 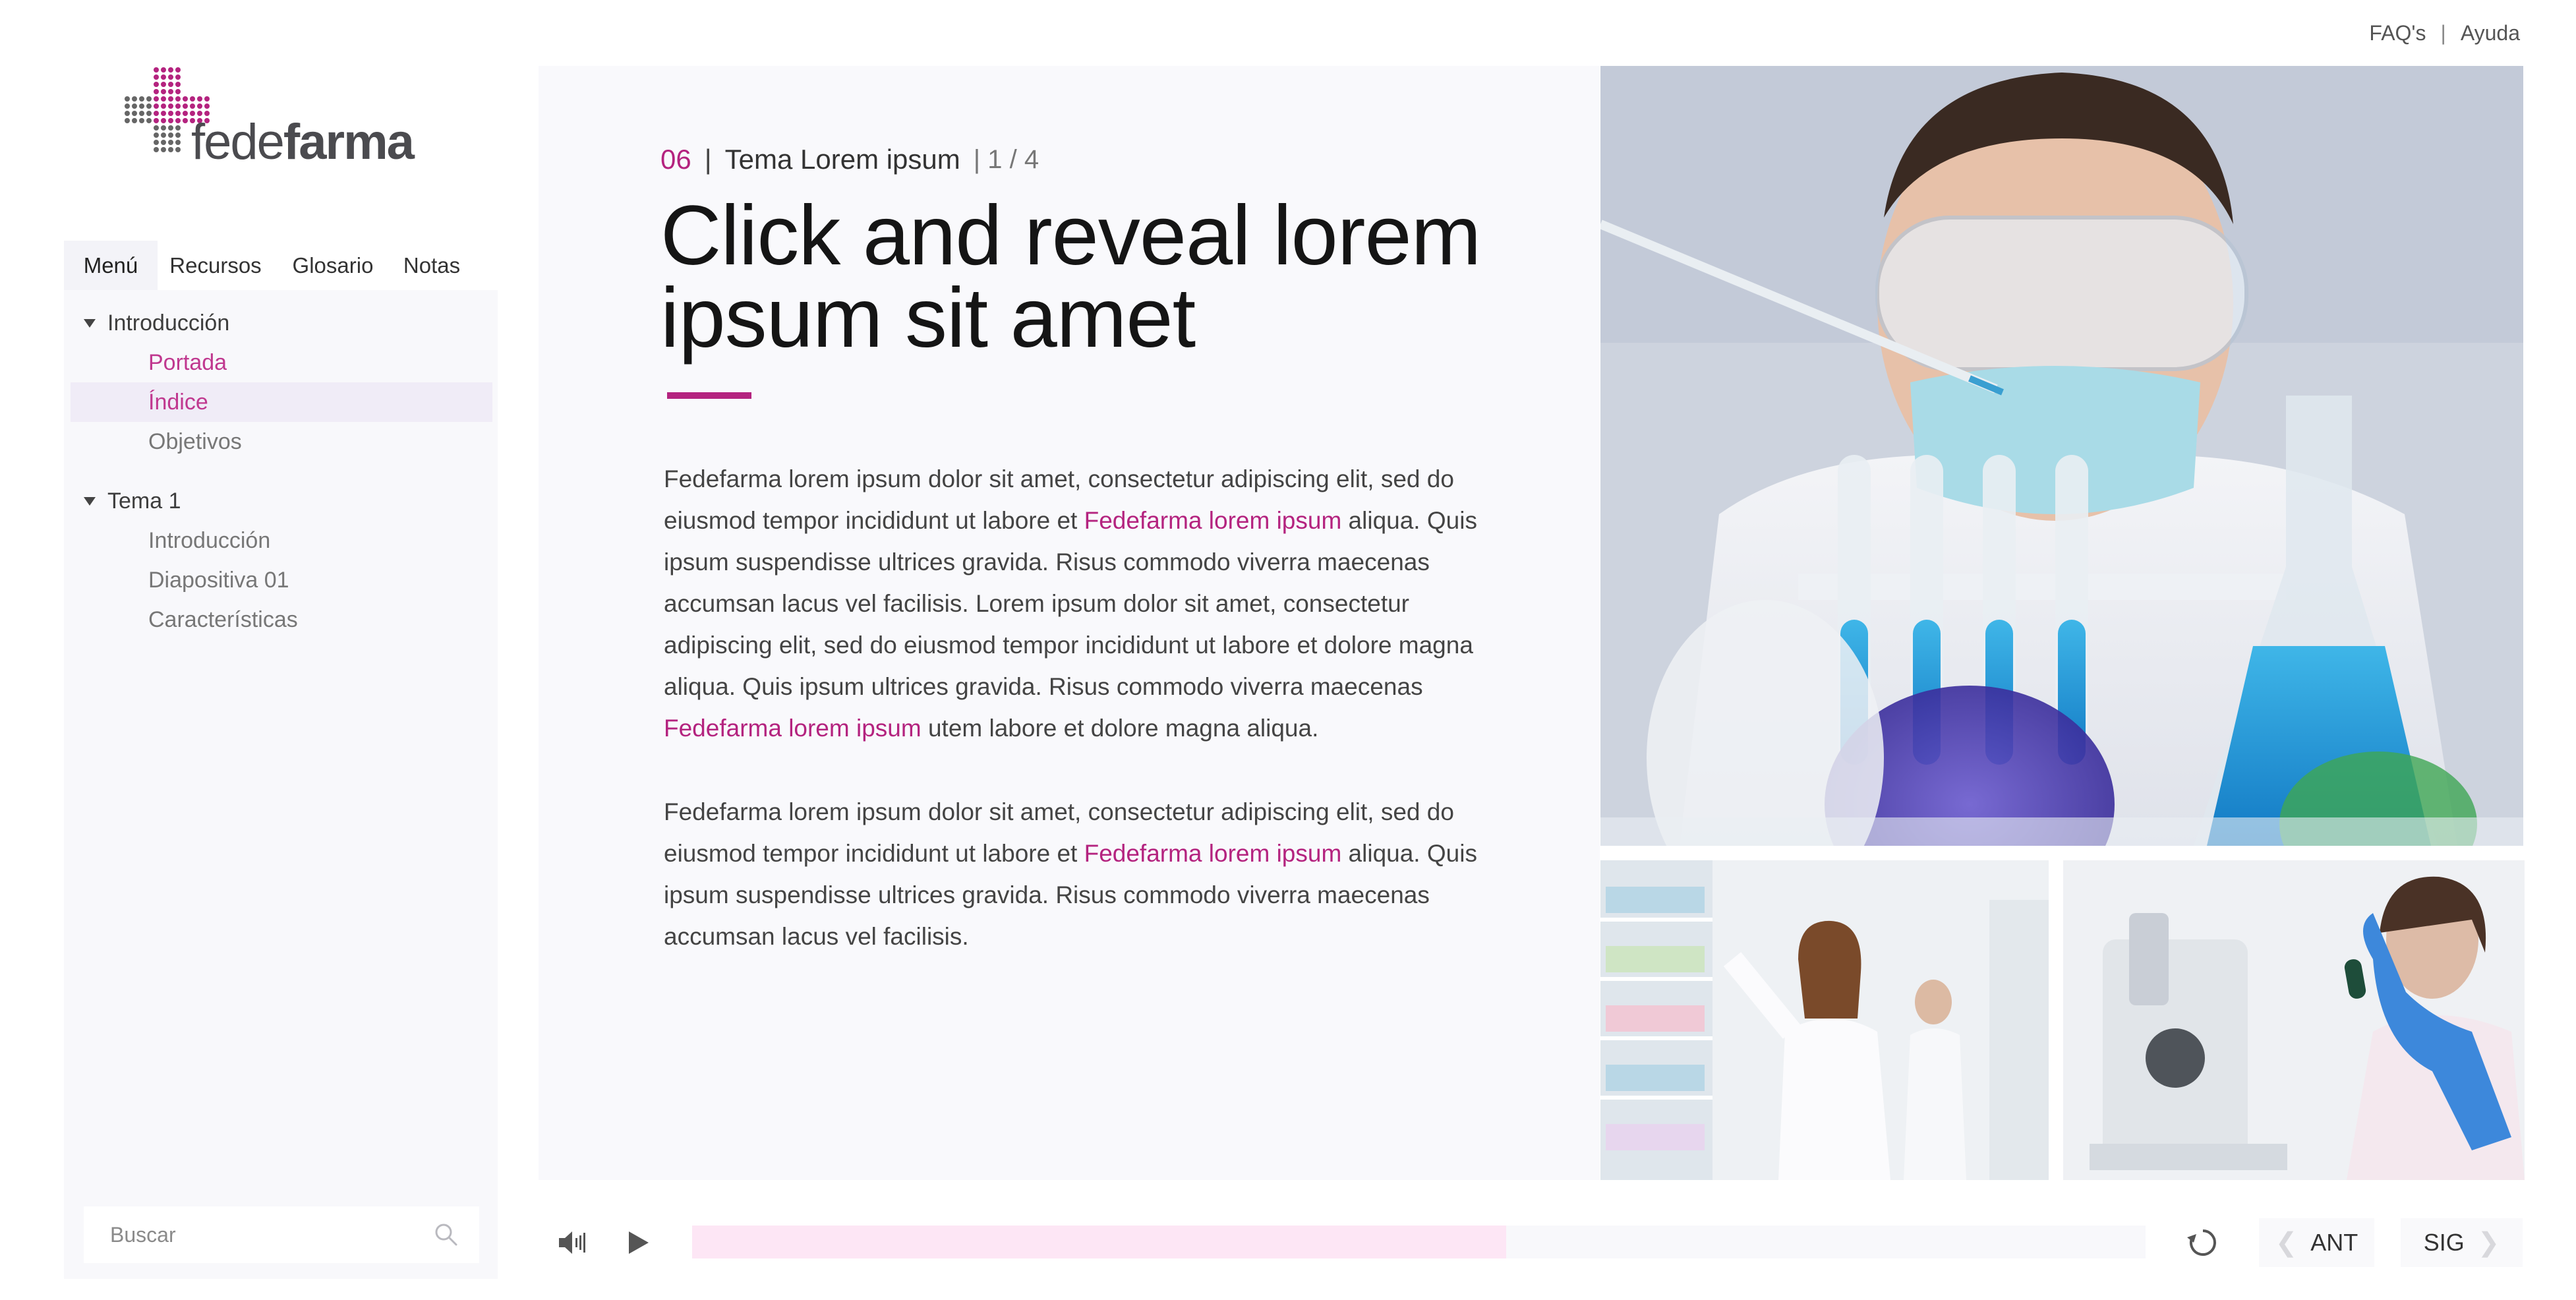 I want to click on body-text: utem labore et dolore magna aliqua., so click(x=1120, y=728).